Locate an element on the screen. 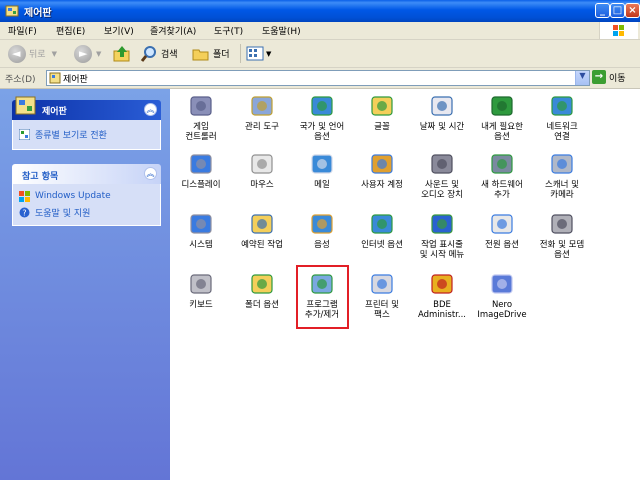 Image resolution: width=640 pixels, height=480 pixels. folders-button: 폴더 is located at coordinates (211, 53).